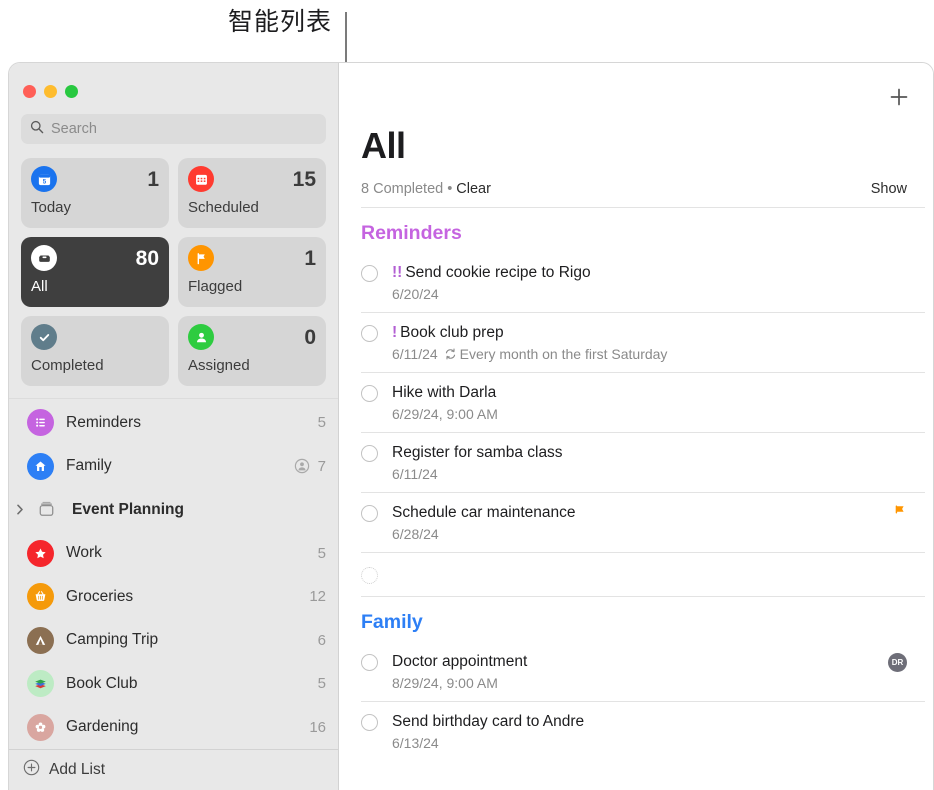 The width and height of the screenshot is (934, 790). I want to click on reminder-date: 6/20/24, so click(415, 294).